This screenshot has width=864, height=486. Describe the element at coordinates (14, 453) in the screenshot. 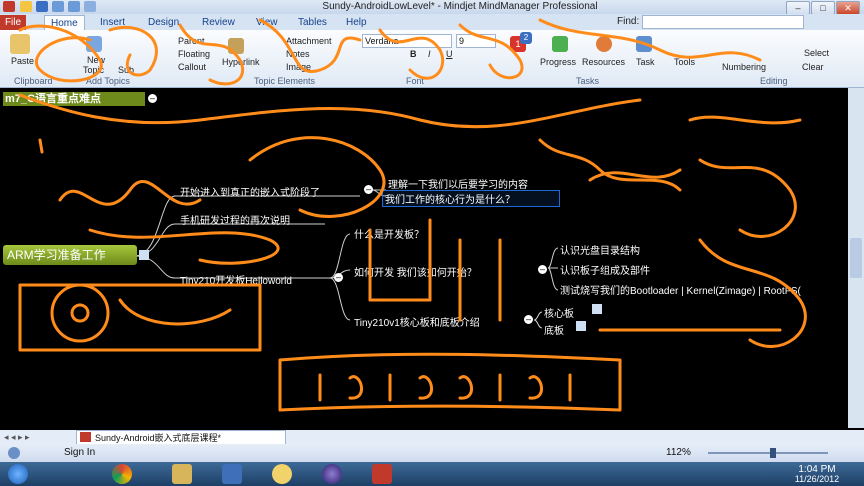

I see `user-icon` at that location.